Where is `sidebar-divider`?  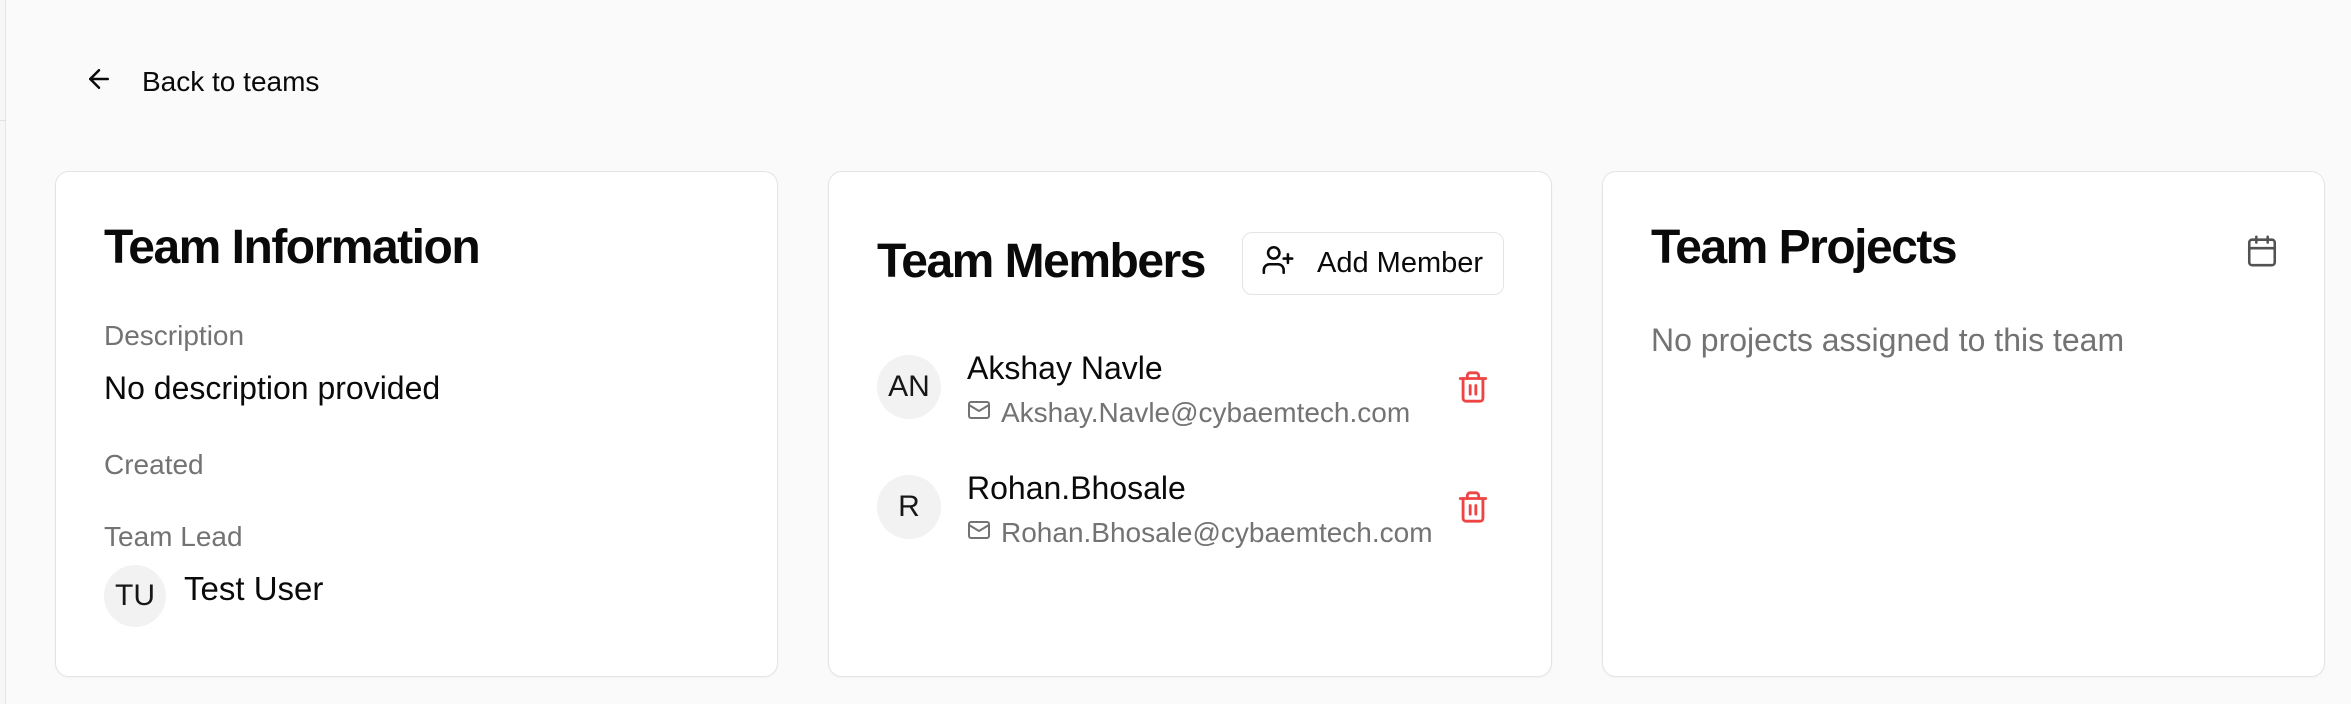 sidebar-divider is located at coordinates (3, 120).